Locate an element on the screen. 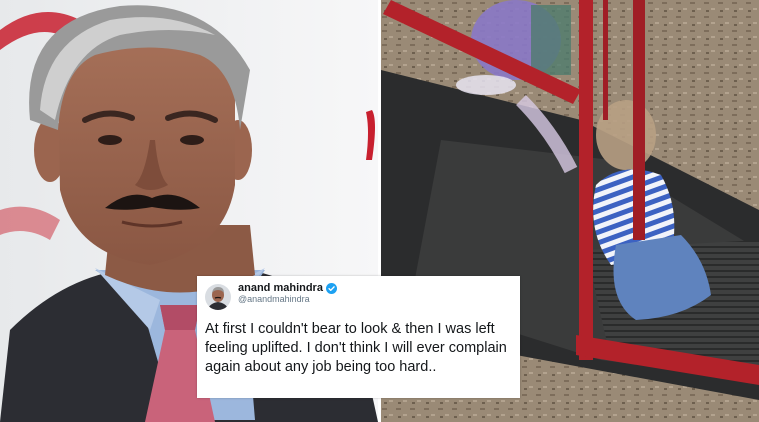  author-display-name: anand mahindra is located at coordinates (280, 288).